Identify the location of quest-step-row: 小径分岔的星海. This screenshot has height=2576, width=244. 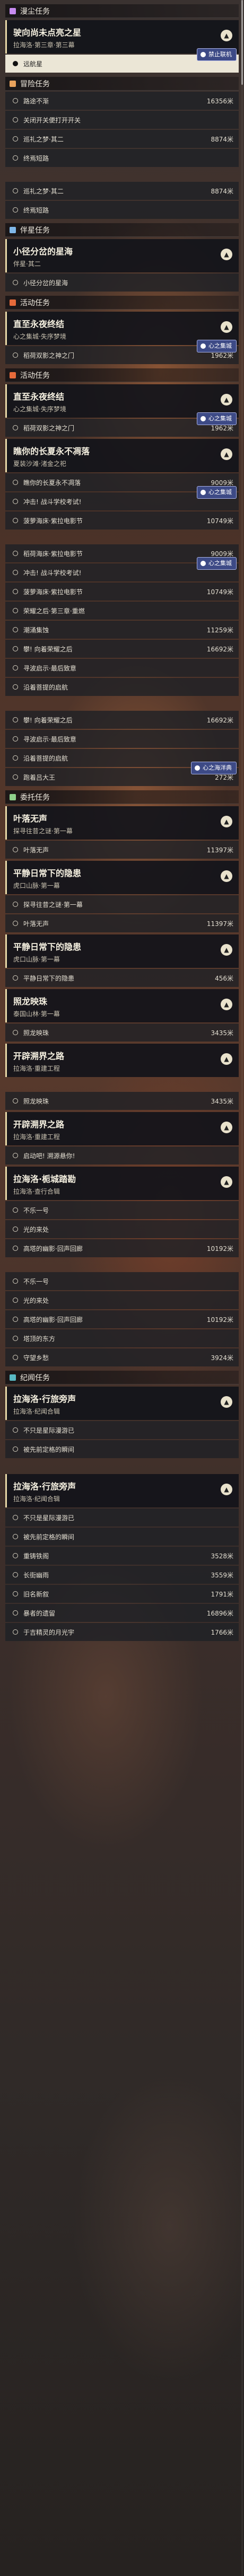
(122, 283).